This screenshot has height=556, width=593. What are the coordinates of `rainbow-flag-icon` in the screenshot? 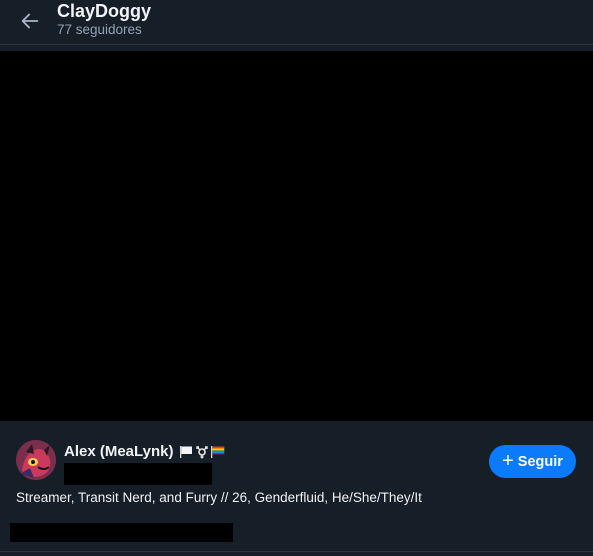 It's located at (218, 452).